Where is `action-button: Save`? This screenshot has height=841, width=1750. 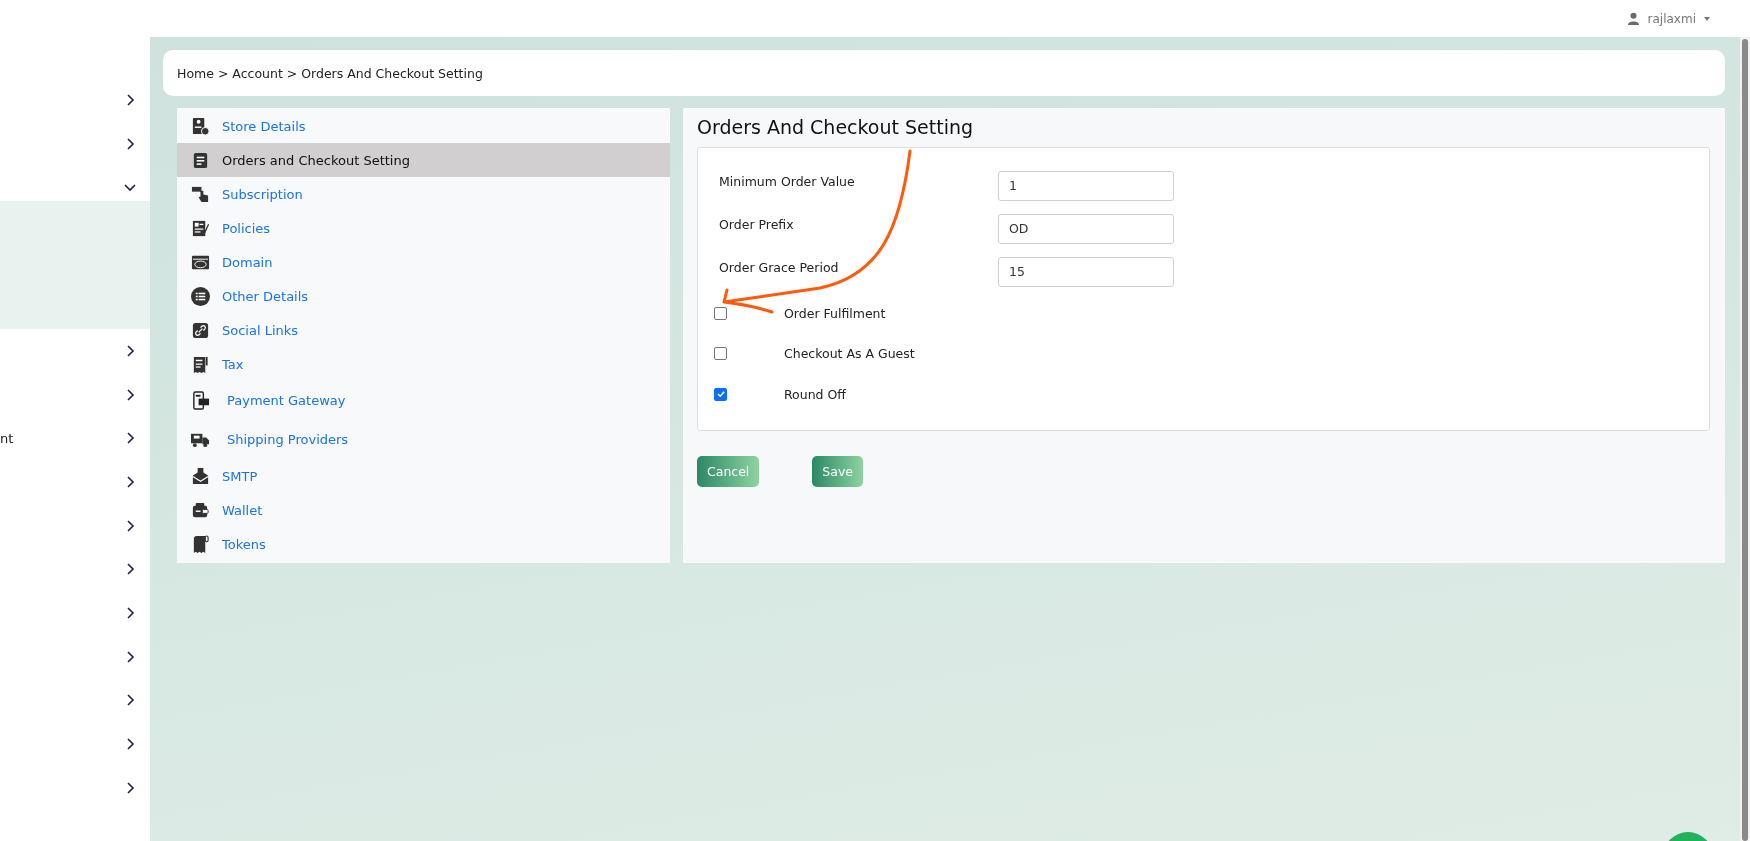
action-button: Save is located at coordinates (838, 471).